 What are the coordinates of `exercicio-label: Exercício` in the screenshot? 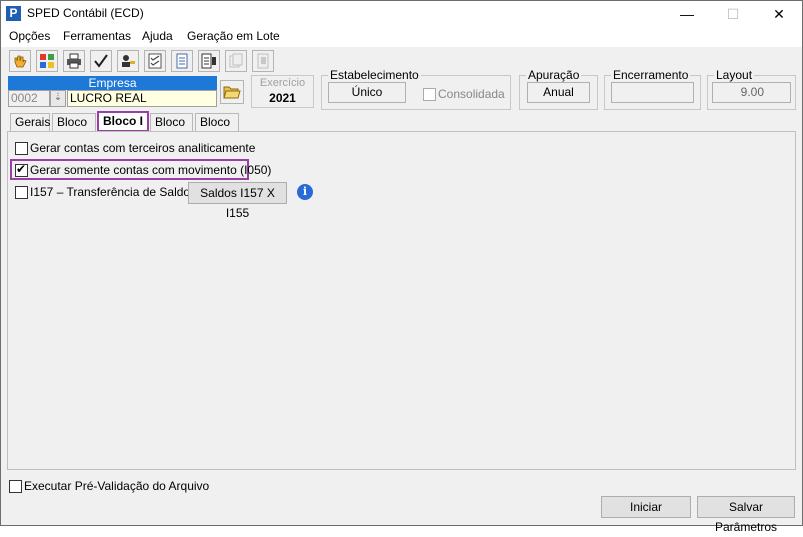 It's located at (282, 83).